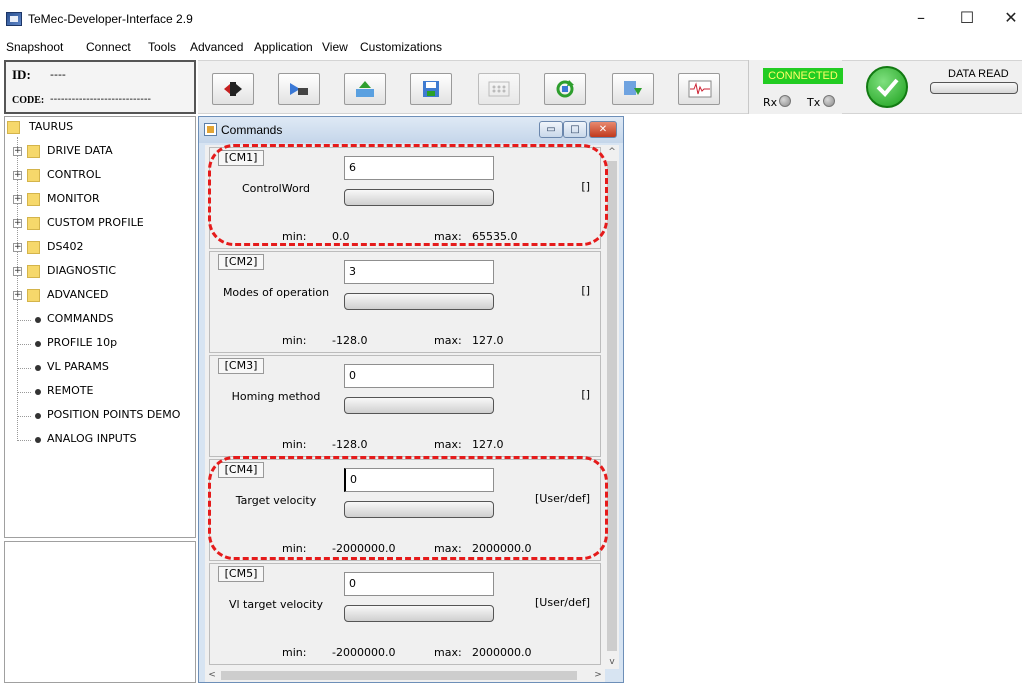 This screenshot has width=1022, height=683. What do you see at coordinates (283, 47) in the screenshot?
I see `menu-application: Application` at bounding box center [283, 47].